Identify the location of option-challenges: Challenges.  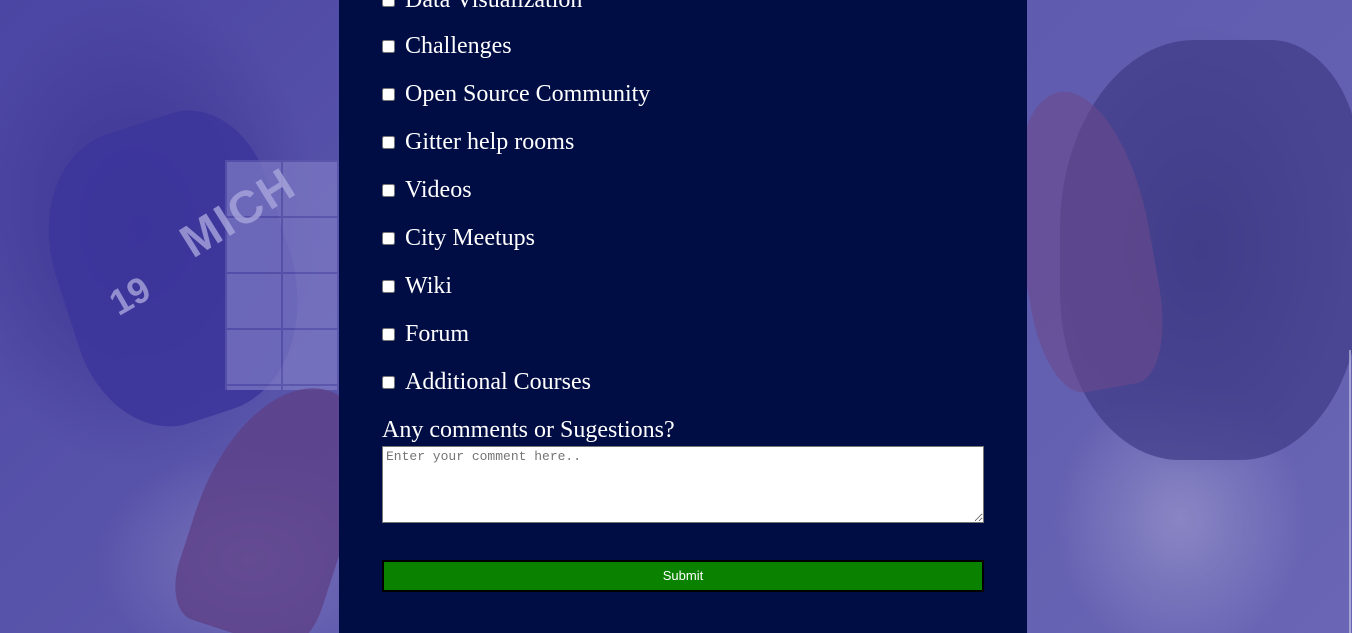
(447, 46).